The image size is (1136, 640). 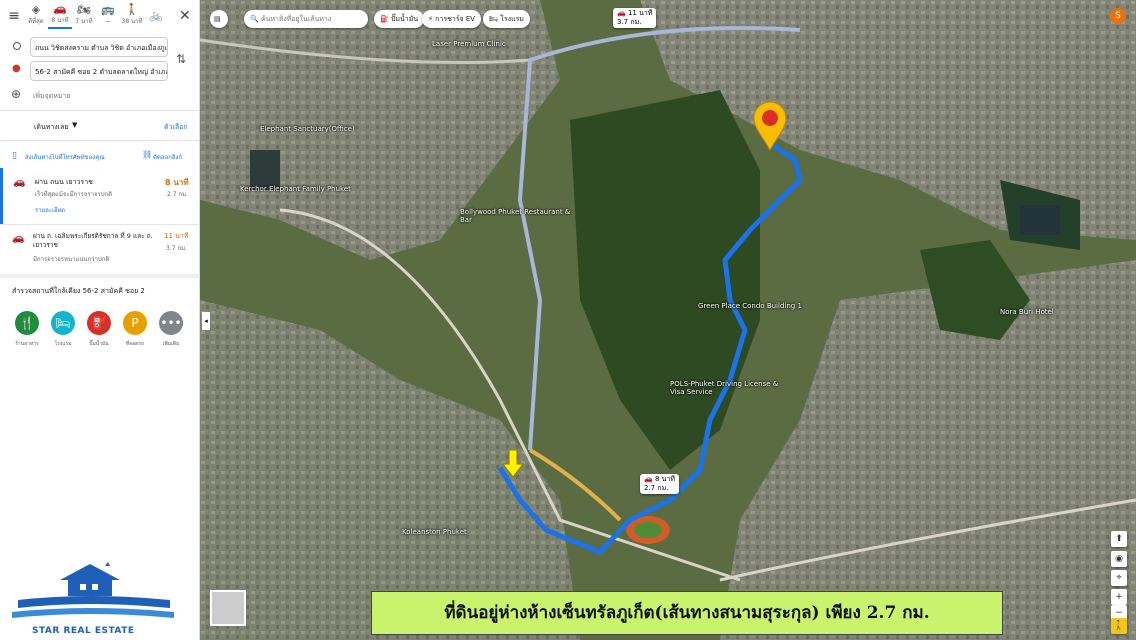 I want to click on route-desc: มีการจราจรหนาแน่นกว่าปกติ, so click(x=71, y=259).